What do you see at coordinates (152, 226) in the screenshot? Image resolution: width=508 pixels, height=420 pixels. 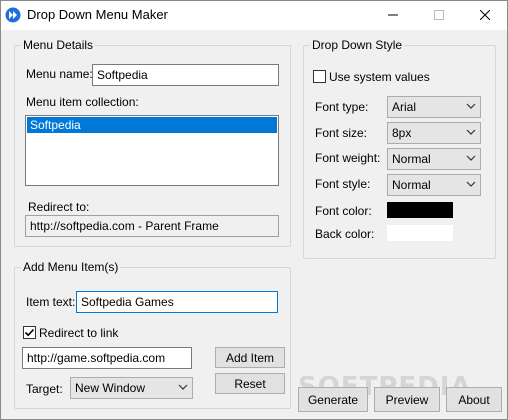 I see `redirect-value-field: http://softpedia.com - Parent Frame` at bounding box center [152, 226].